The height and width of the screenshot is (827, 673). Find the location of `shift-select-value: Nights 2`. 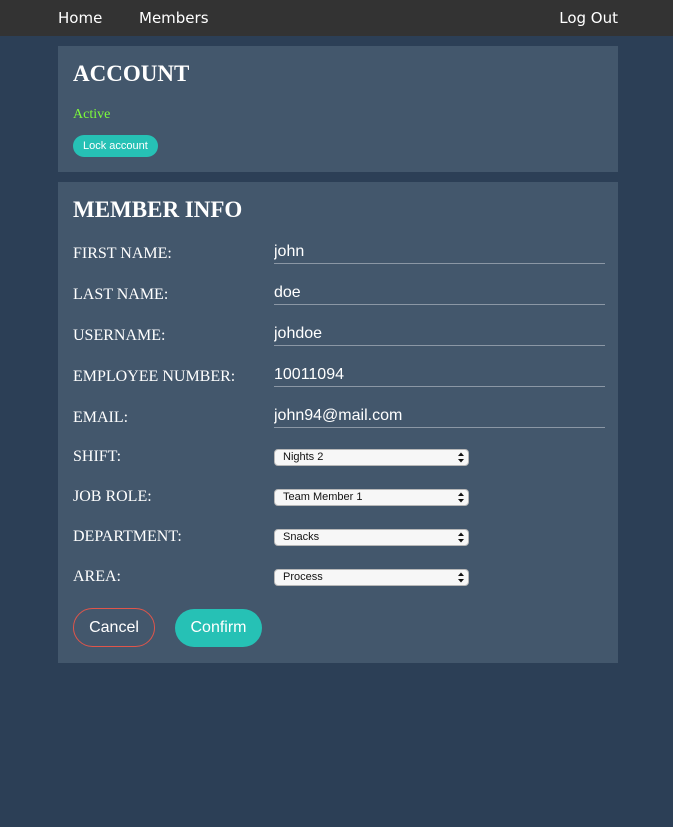

shift-select-value: Nights 2 is located at coordinates (303, 457).